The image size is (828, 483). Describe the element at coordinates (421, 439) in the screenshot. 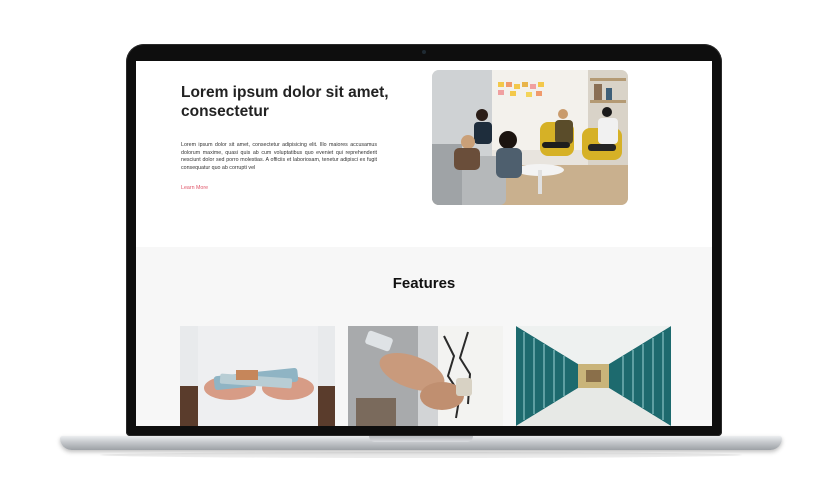

I see `laptop-base-notch` at that location.